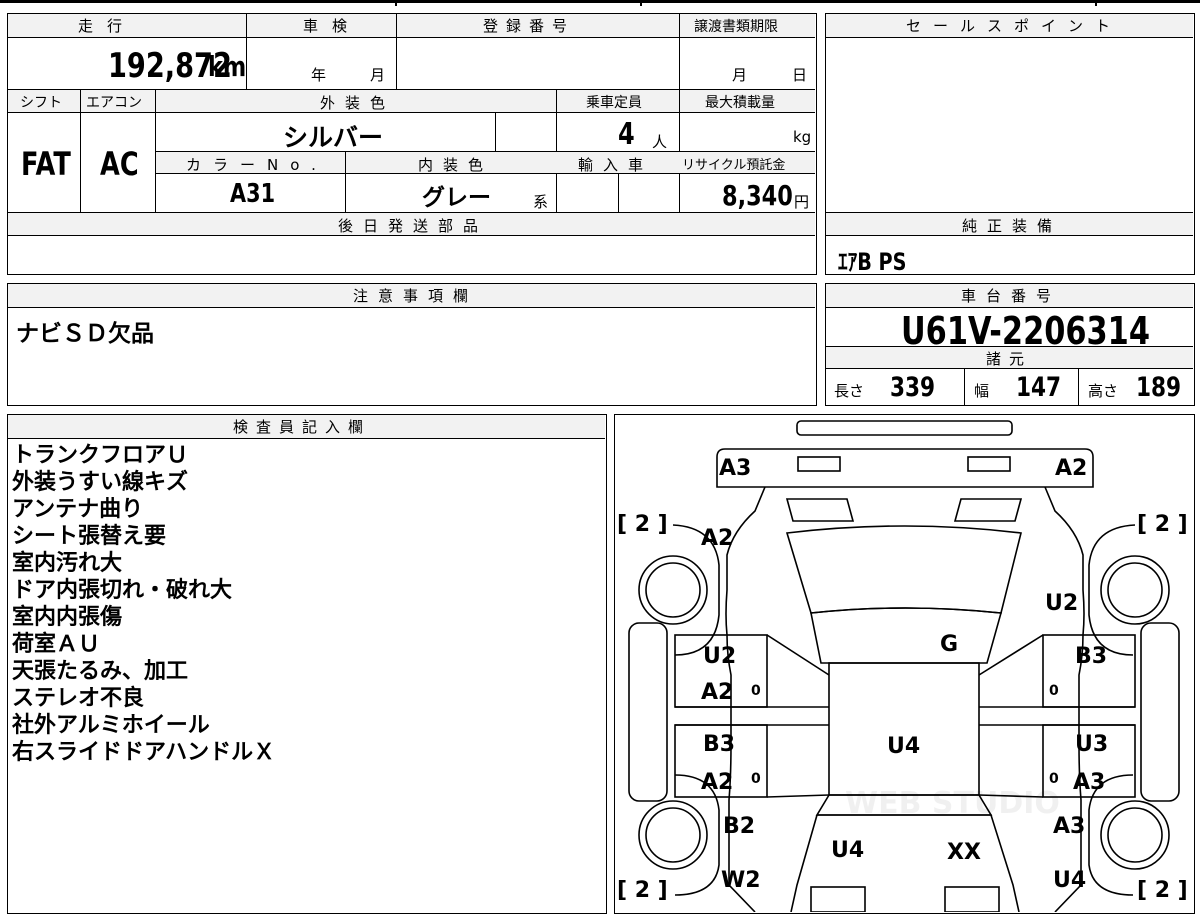 This screenshot has width=1200, height=914. What do you see at coordinates (529, 26) in the screenshot?
I see `registration-label: 登録番号` at bounding box center [529, 26].